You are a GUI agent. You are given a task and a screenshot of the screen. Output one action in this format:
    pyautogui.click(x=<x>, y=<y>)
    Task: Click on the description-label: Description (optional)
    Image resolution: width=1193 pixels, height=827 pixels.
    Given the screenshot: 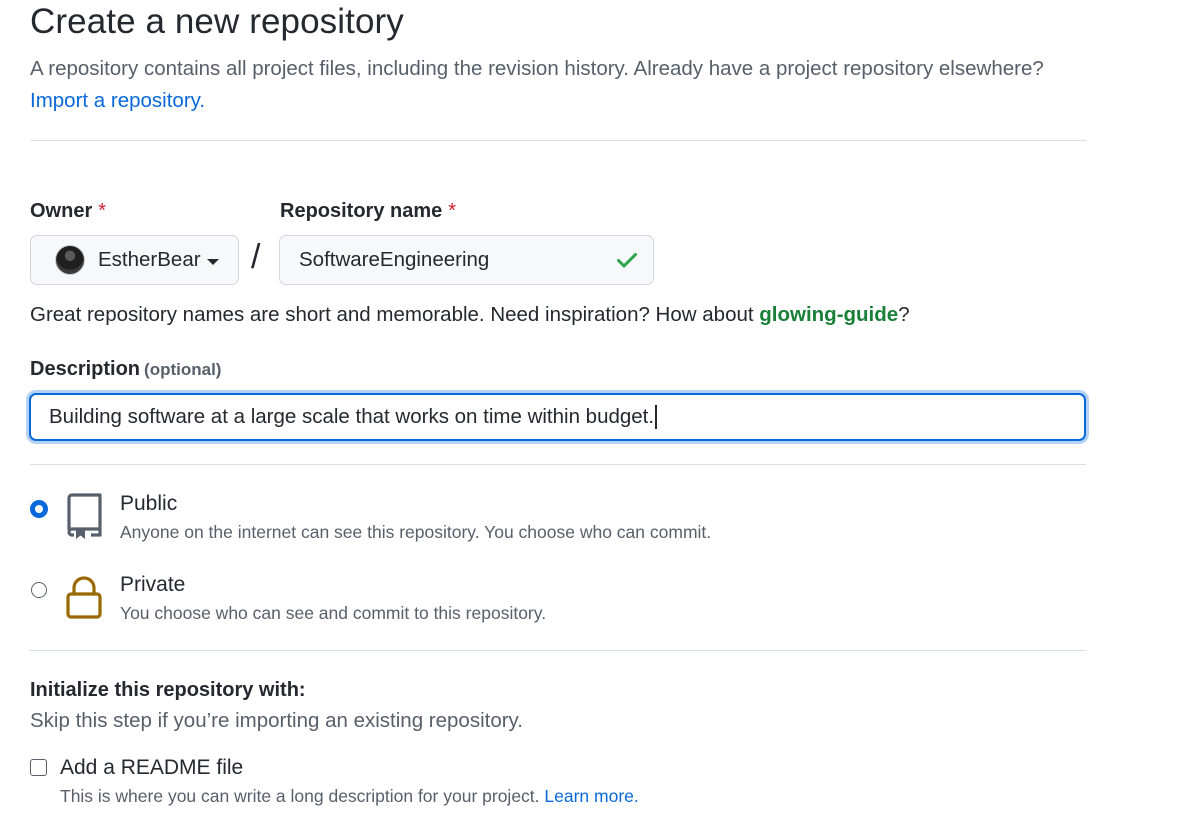 What is the action you would take?
    pyautogui.click(x=125, y=369)
    